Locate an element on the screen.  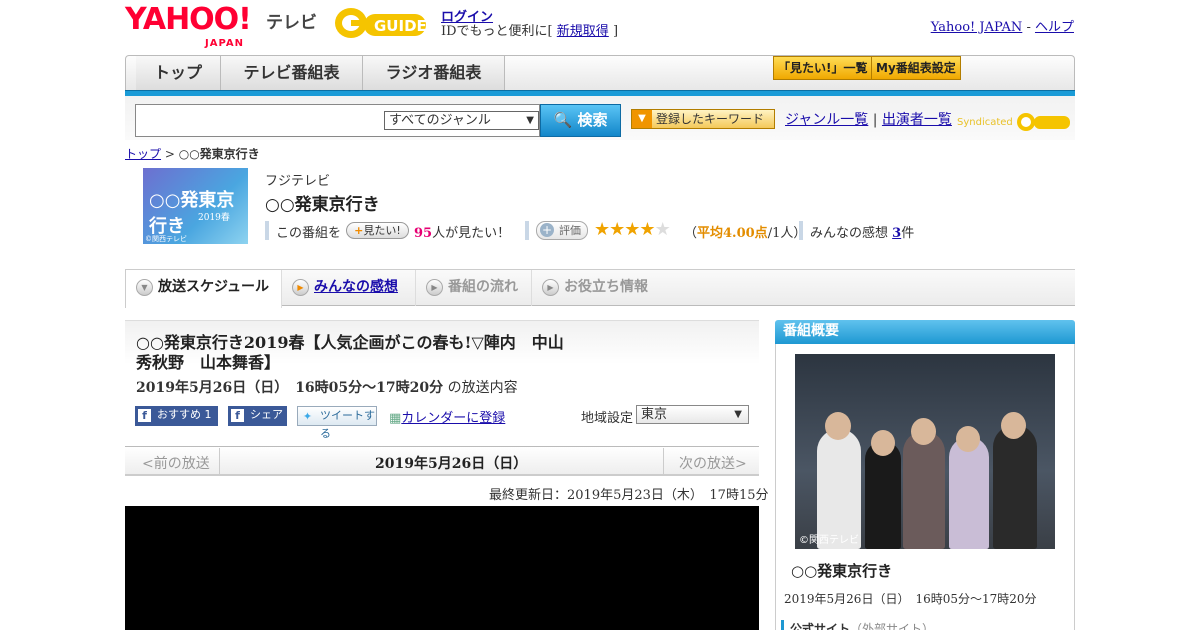
sidebar-program-title: ○○発東京行き is located at coordinates (842, 571).